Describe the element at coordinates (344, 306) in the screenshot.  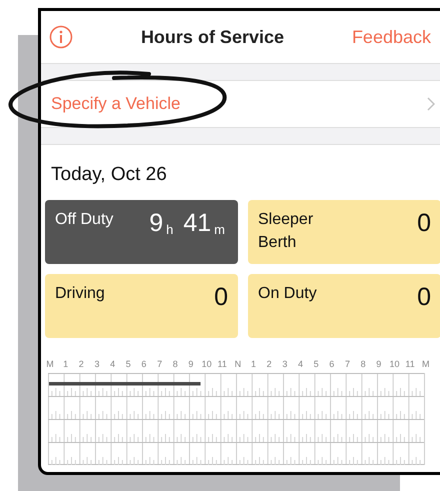
I see `status-card: On Duty 0` at that location.